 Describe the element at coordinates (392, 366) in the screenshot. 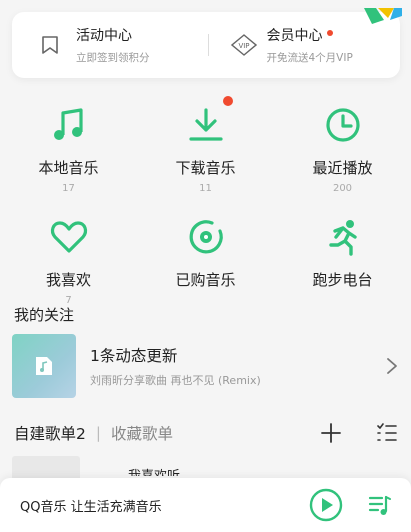

I see `chevron-right-icon` at that location.